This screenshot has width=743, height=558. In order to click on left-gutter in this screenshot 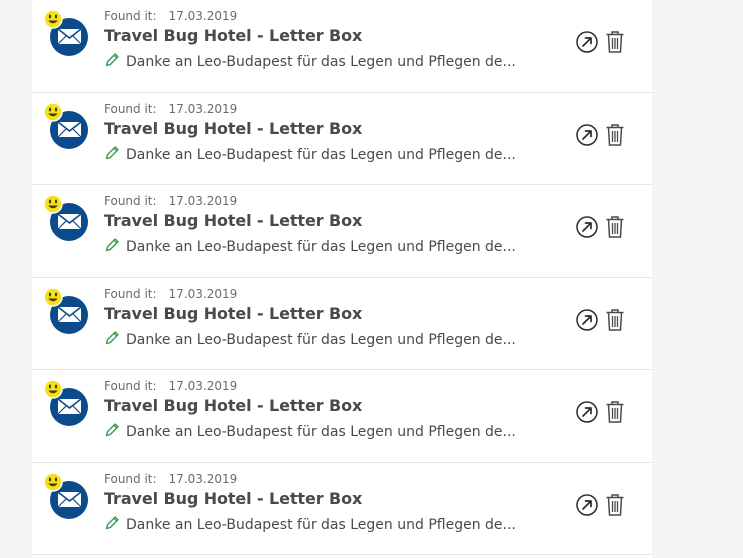, I will do `click(16, 279)`.